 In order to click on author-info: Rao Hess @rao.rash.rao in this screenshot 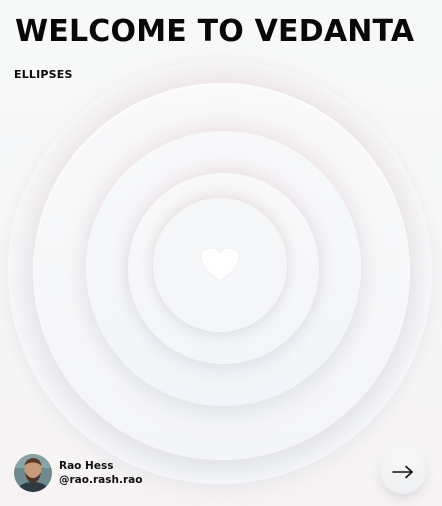, I will do `click(100, 473)`.